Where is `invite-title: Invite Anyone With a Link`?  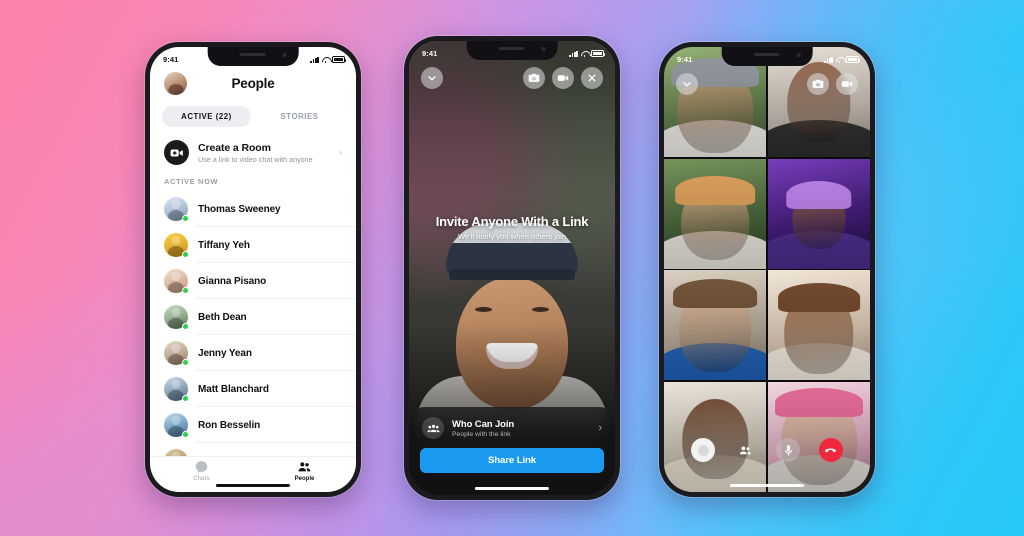
invite-title: Invite Anyone With a Link is located at coordinates (512, 221).